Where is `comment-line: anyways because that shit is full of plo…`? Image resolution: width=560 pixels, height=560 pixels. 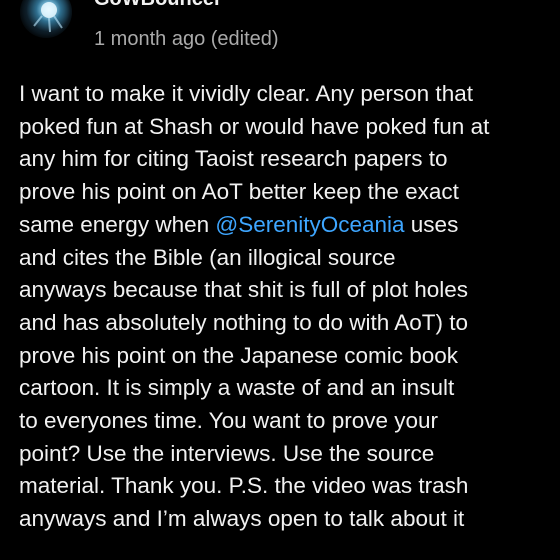
comment-line: anyways because that shit is full of plo… is located at coordinates (244, 290).